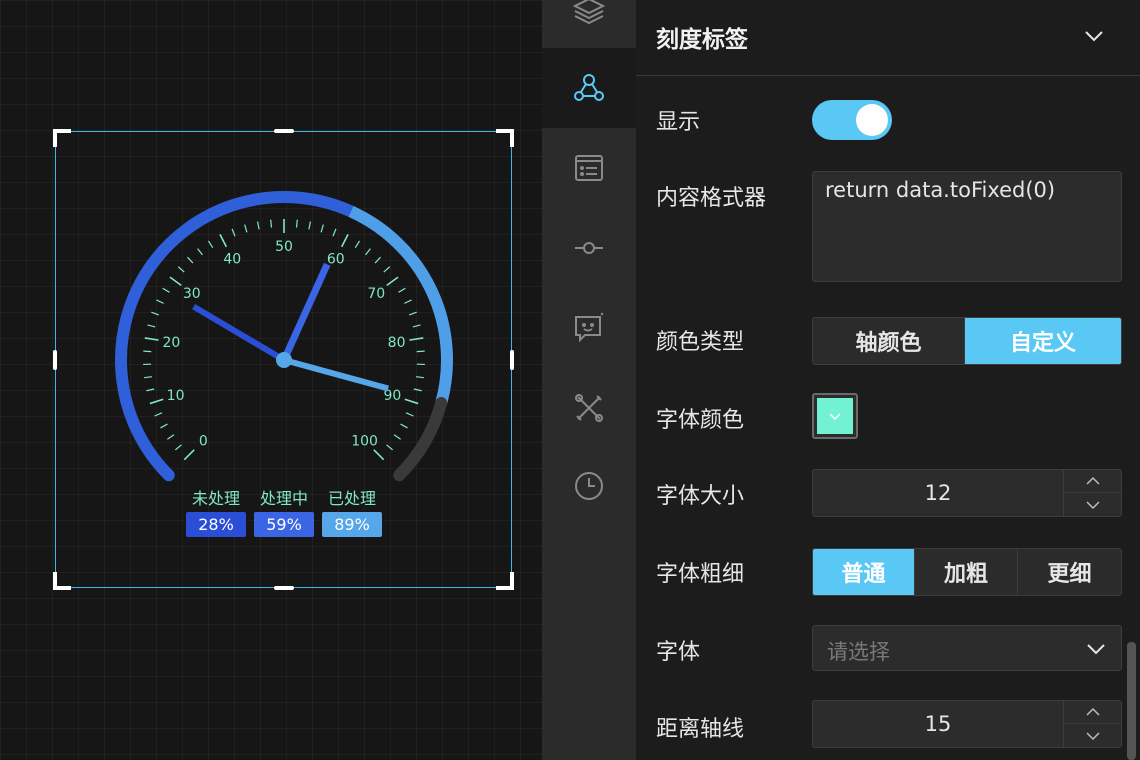  What do you see at coordinates (216, 524) in the screenshot?
I see `legend-value: 28%` at bounding box center [216, 524].